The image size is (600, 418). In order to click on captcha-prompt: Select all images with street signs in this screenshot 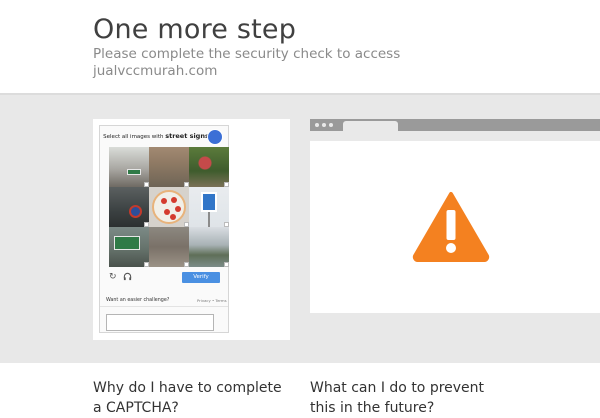, I will do `click(156, 136)`.